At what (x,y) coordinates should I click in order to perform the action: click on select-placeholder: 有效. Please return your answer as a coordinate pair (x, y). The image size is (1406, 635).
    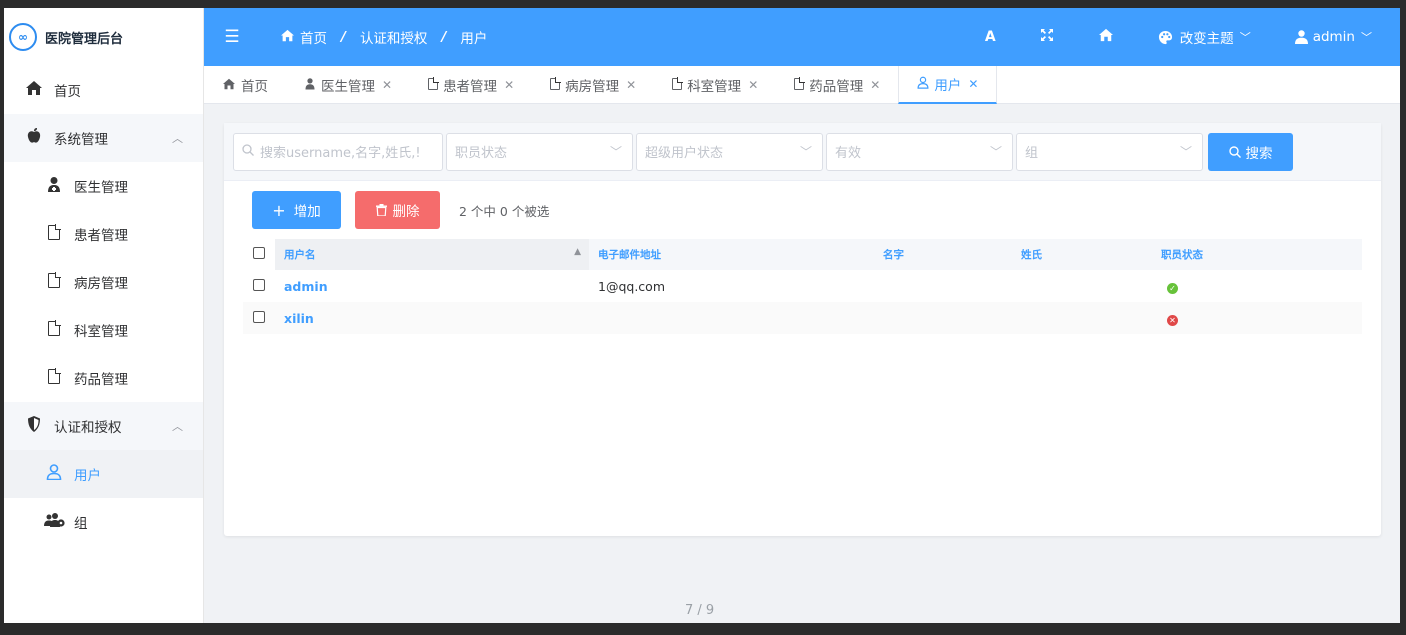
    Looking at the image, I should click on (848, 153).